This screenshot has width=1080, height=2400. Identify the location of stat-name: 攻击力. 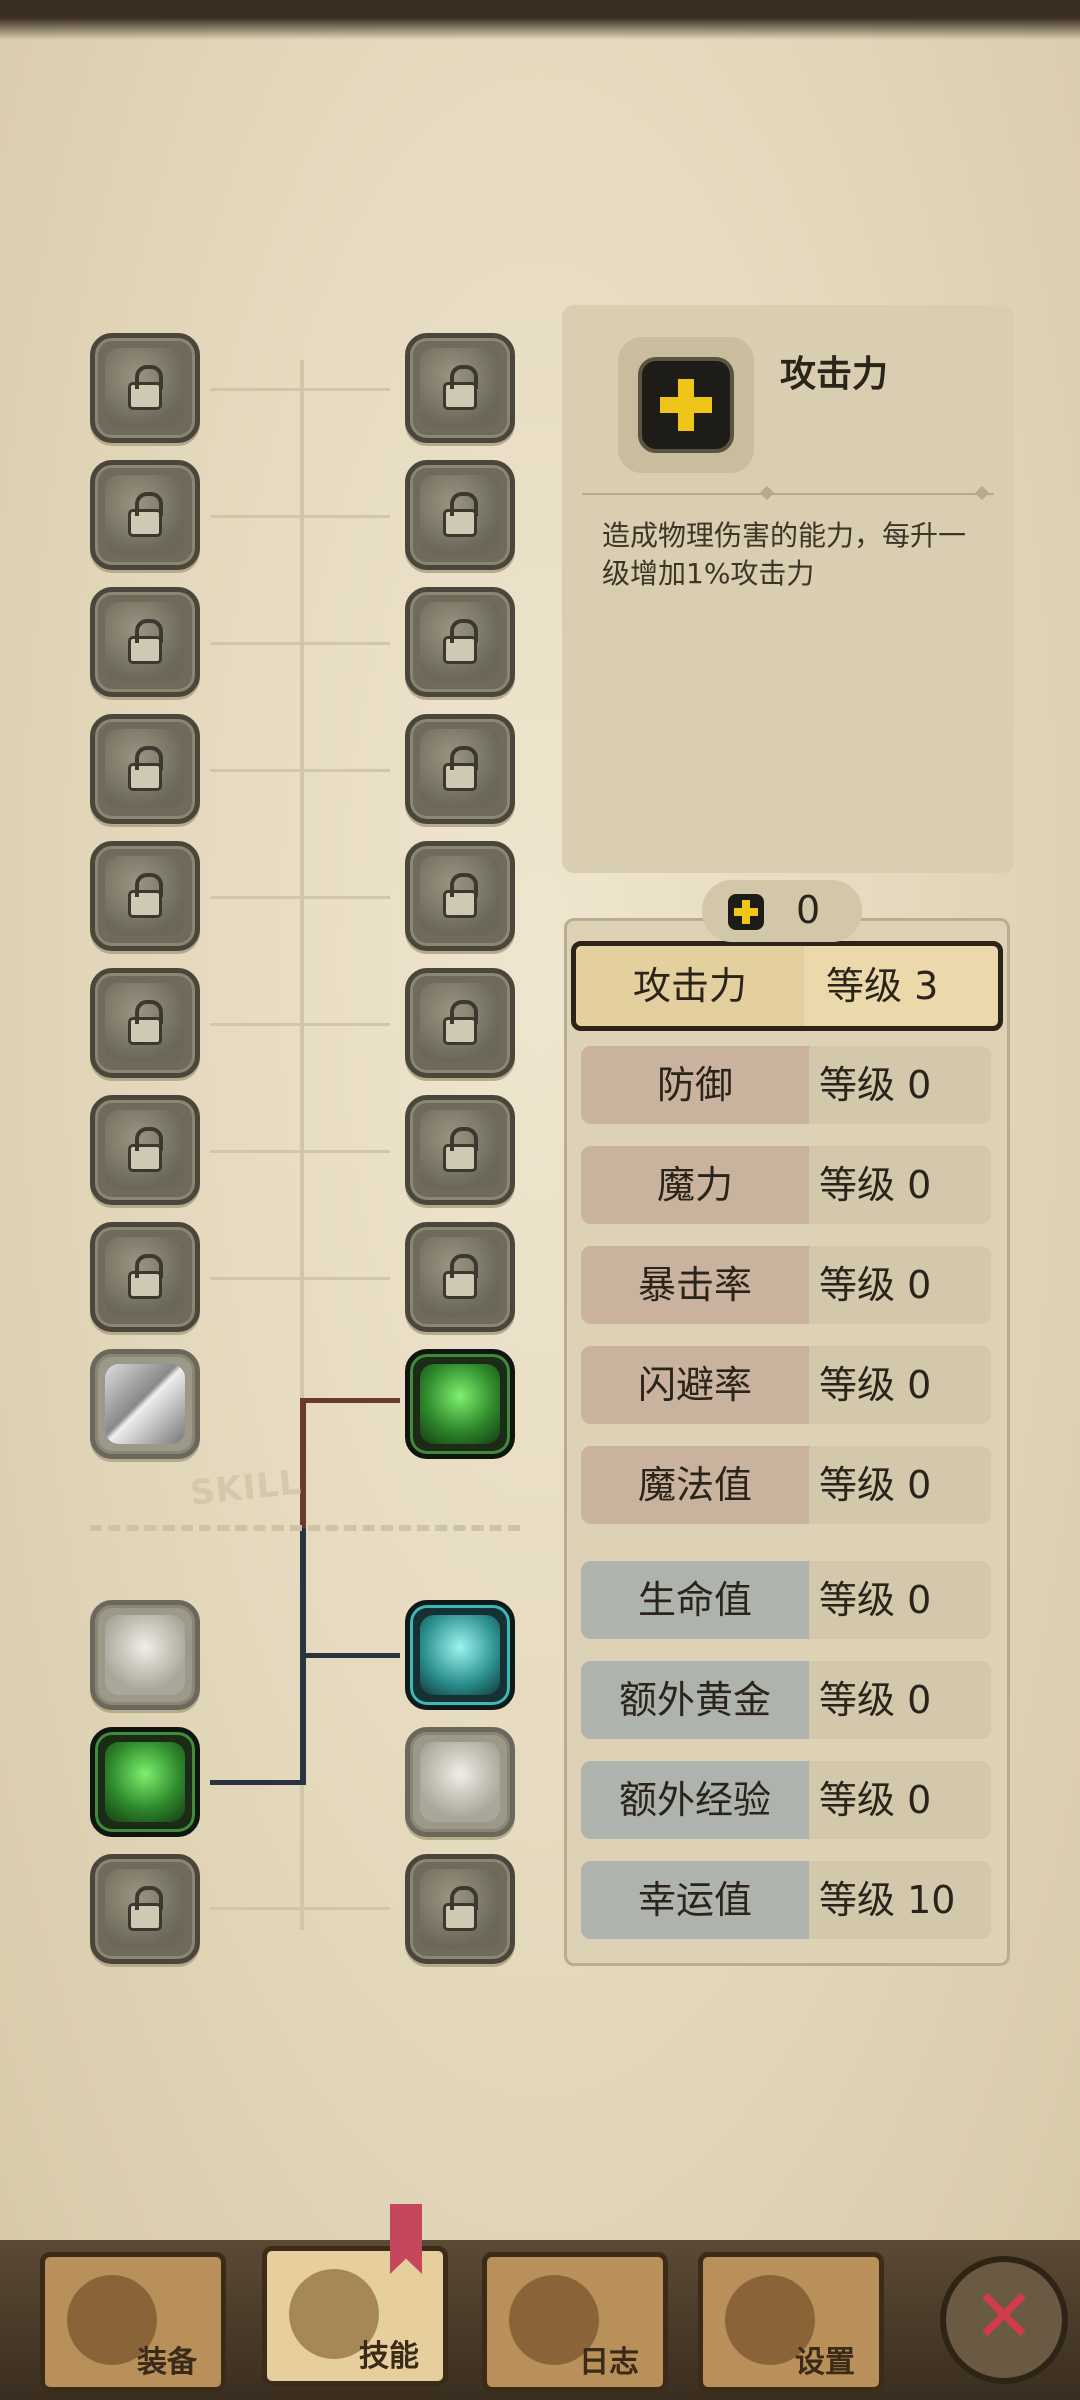
(690, 986).